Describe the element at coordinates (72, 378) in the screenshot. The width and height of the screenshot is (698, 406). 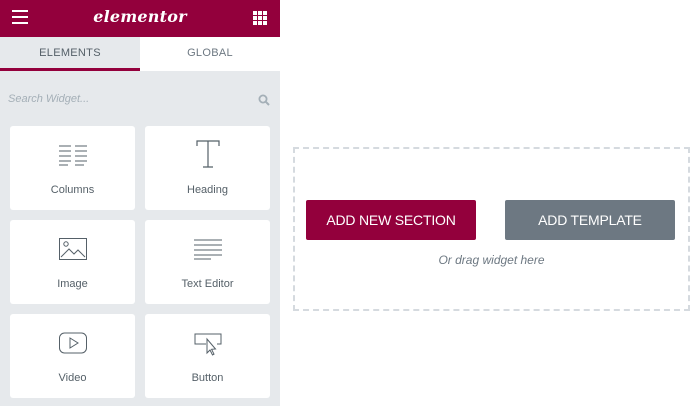
I see `widget-label: Video` at that location.